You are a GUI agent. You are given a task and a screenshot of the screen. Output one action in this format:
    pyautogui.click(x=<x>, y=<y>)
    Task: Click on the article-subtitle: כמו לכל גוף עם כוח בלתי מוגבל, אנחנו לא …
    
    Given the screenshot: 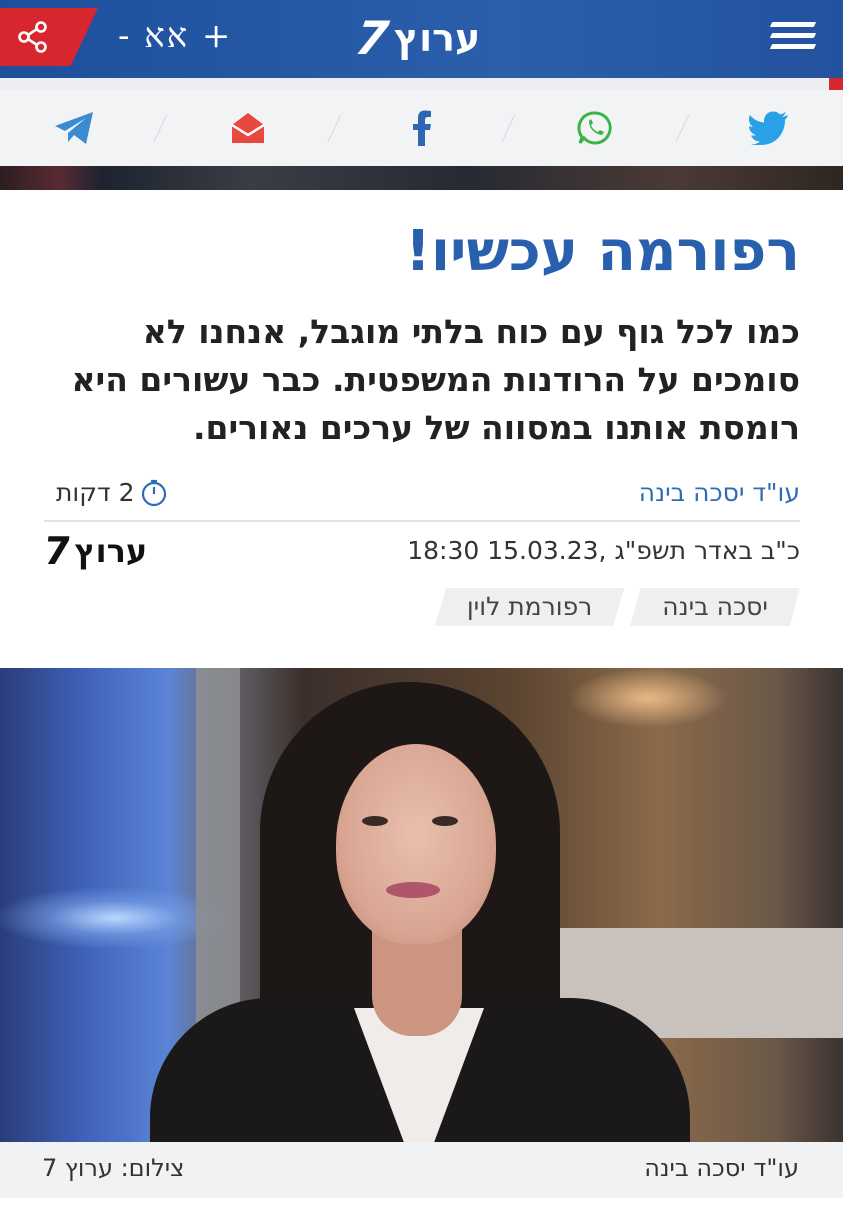 What is the action you would take?
    pyautogui.click(x=435, y=380)
    